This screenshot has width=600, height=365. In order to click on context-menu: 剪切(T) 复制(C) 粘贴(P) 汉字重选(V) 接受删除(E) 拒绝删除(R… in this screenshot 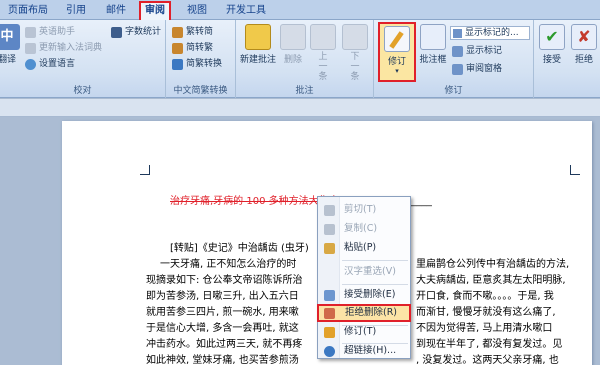, I will do `click(364, 277)`.